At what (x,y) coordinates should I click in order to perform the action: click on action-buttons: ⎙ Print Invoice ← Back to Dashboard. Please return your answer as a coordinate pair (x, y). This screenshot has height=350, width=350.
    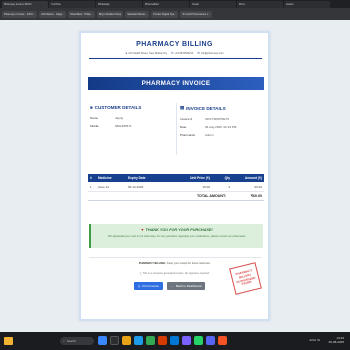
    Looking at the image, I should click on (170, 286).